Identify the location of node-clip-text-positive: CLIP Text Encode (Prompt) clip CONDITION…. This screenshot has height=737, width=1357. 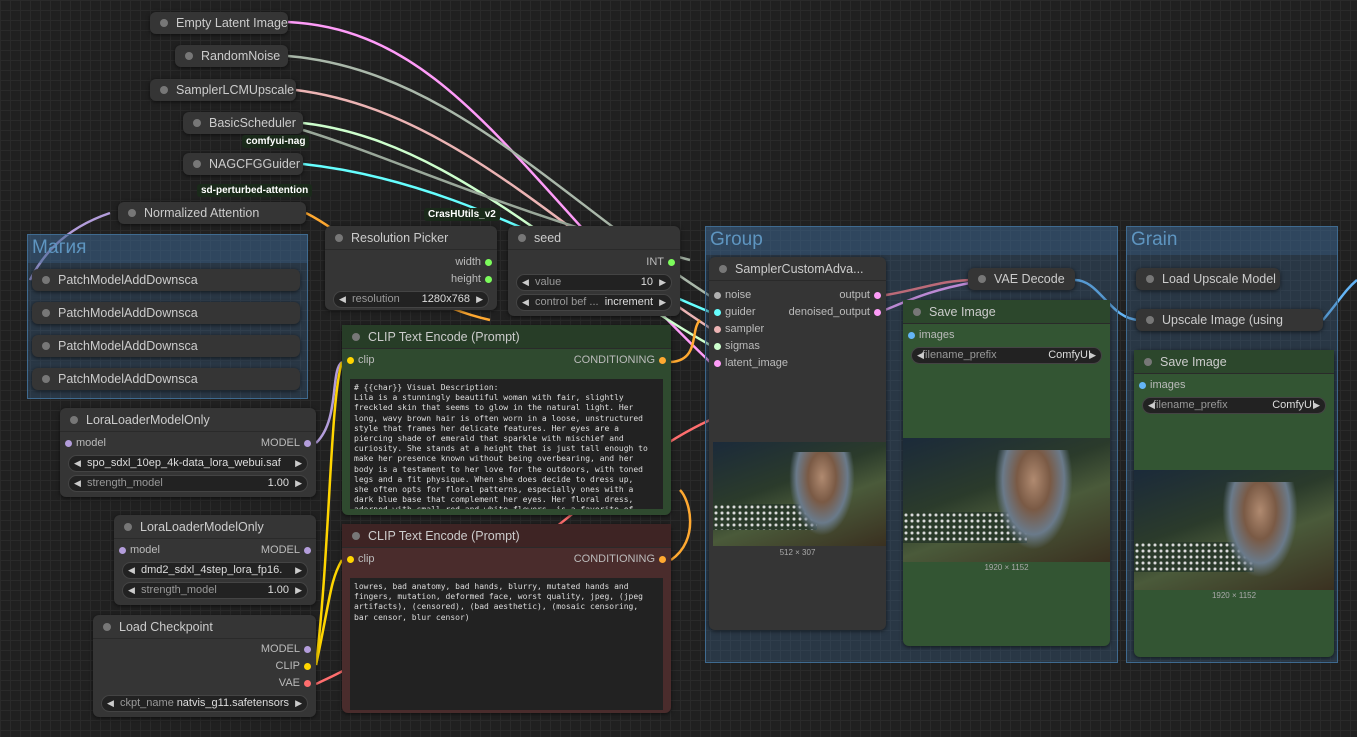
(506, 420).